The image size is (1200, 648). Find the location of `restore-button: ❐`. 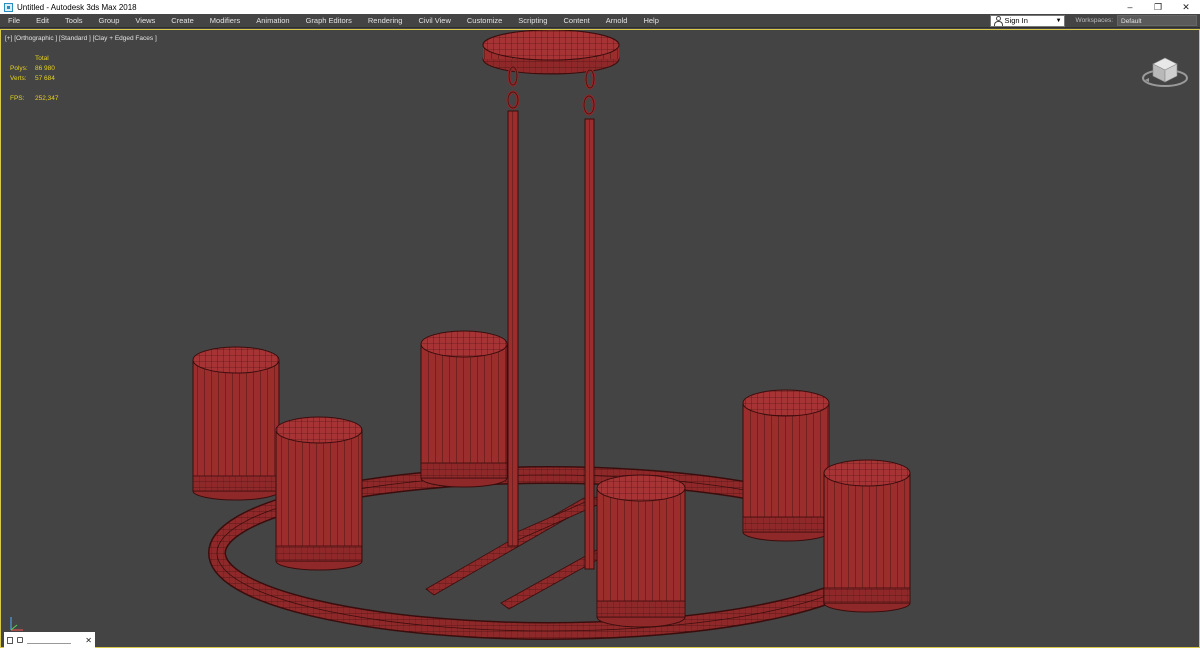

restore-button: ❐ is located at coordinates (1158, 7).